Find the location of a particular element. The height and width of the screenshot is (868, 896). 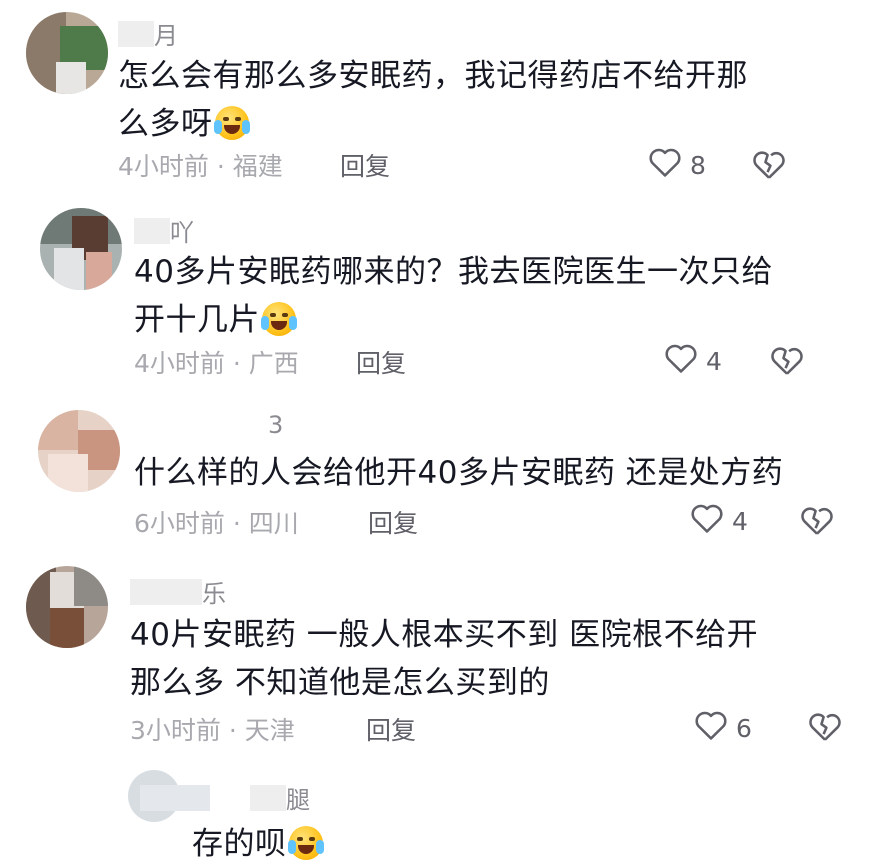

crying-laughing-emoji is located at coordinates (231, 123).